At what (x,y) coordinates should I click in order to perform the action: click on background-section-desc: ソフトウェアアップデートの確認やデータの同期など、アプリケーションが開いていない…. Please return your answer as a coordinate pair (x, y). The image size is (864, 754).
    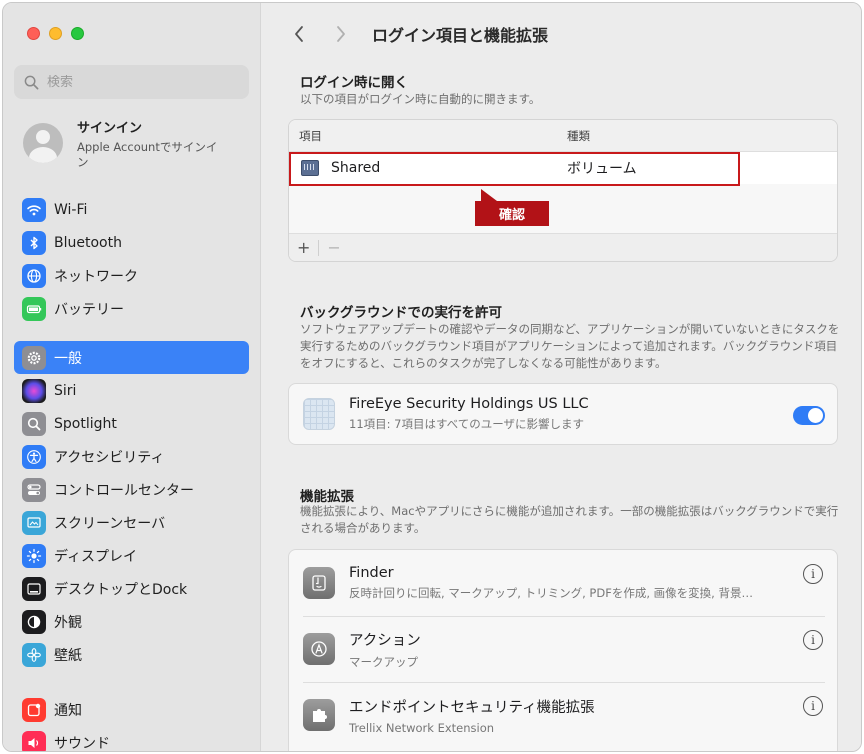
    Looking at the image, I should click on (570, 346).